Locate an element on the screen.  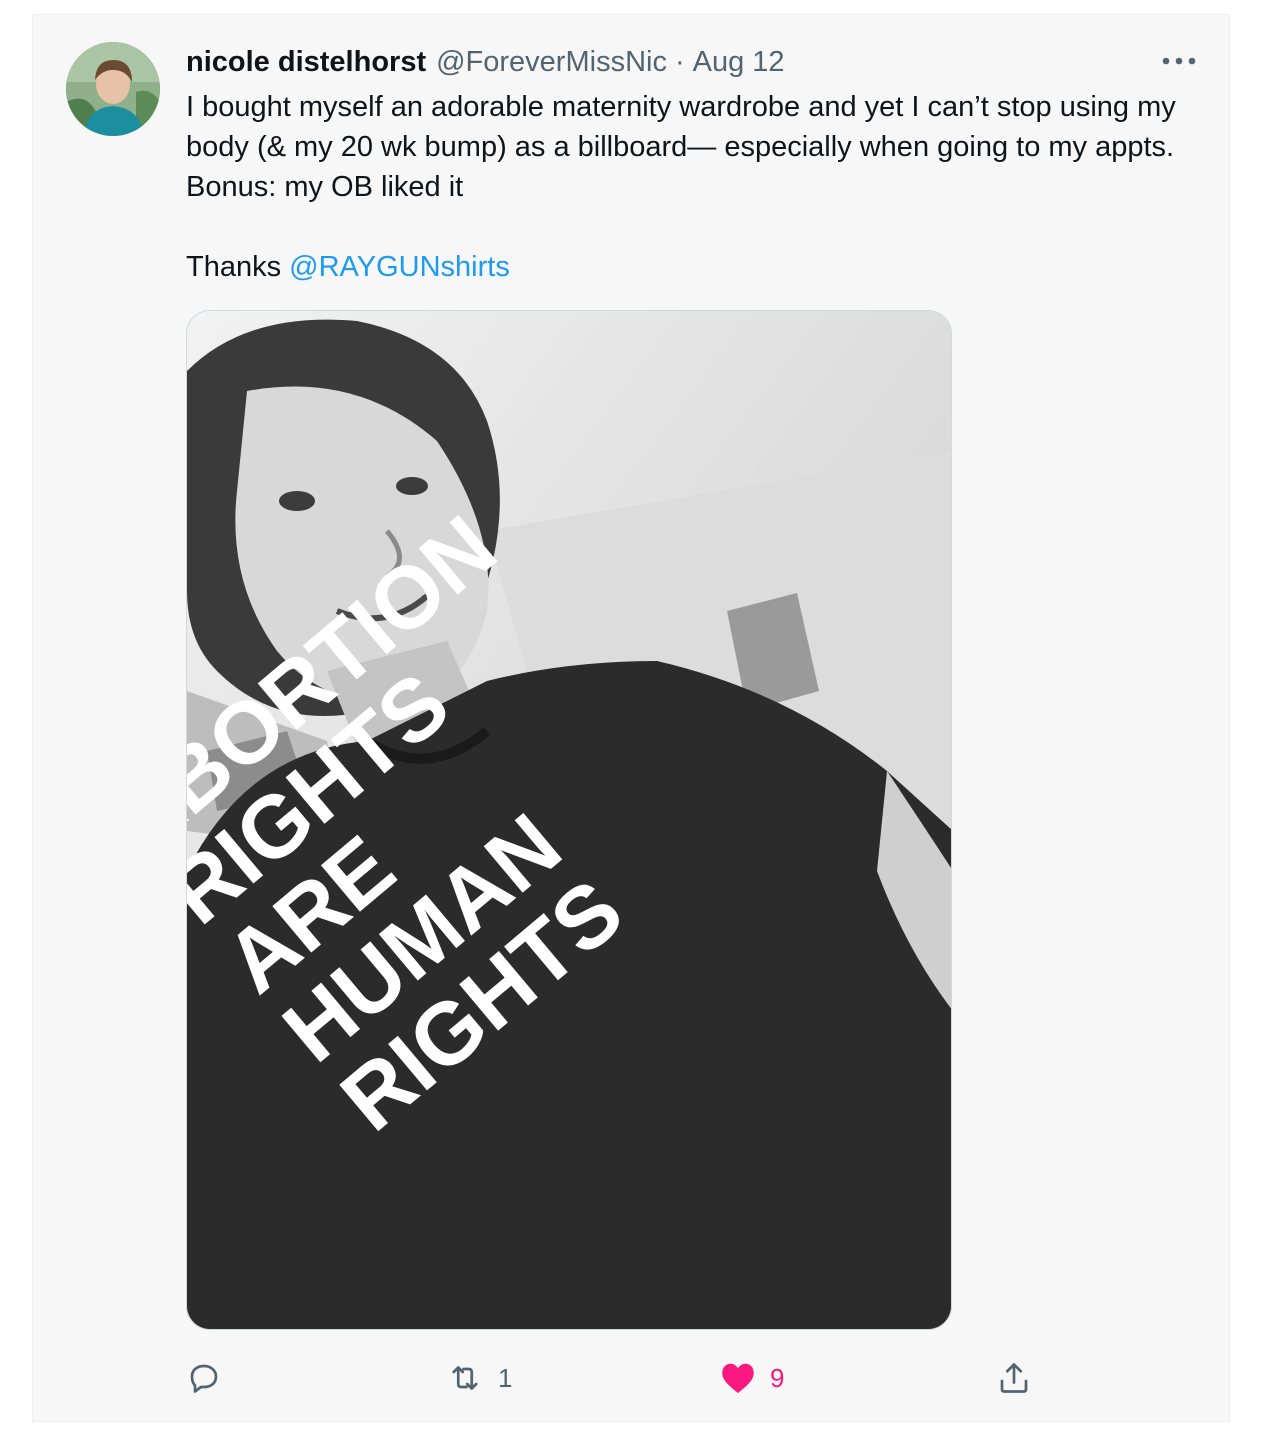
retweet-icon is located at coordinates (465, 1378).